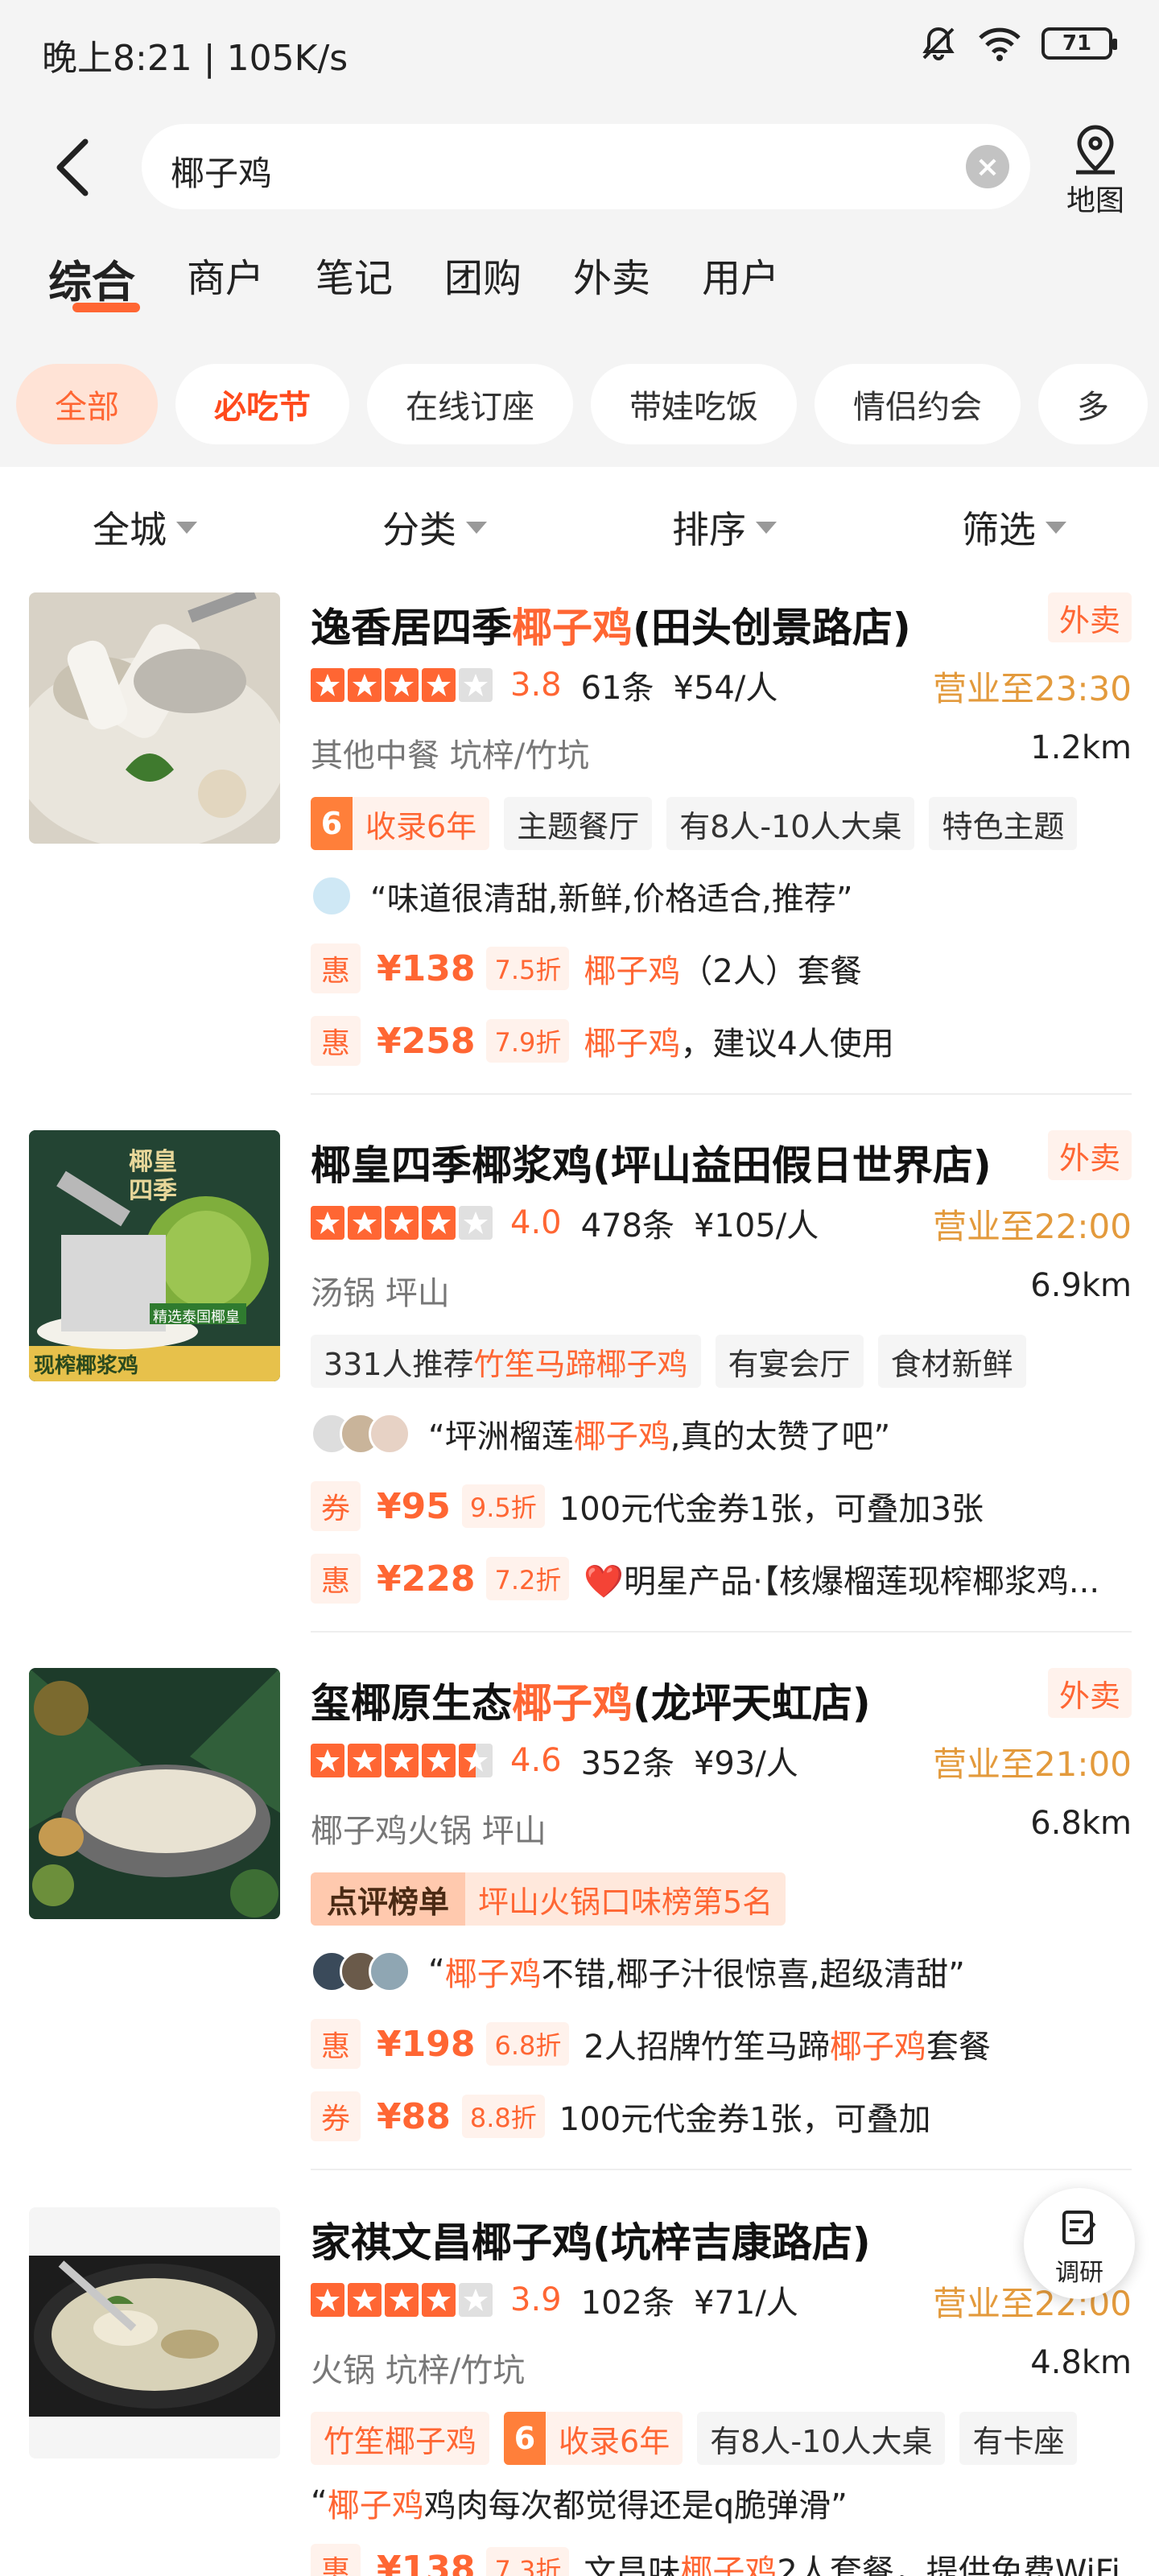  What do you see at coordinates (411, 1703) in the screenshot?
I see `title-text: 玺椰原生态` at bounding box center [411, 1703].